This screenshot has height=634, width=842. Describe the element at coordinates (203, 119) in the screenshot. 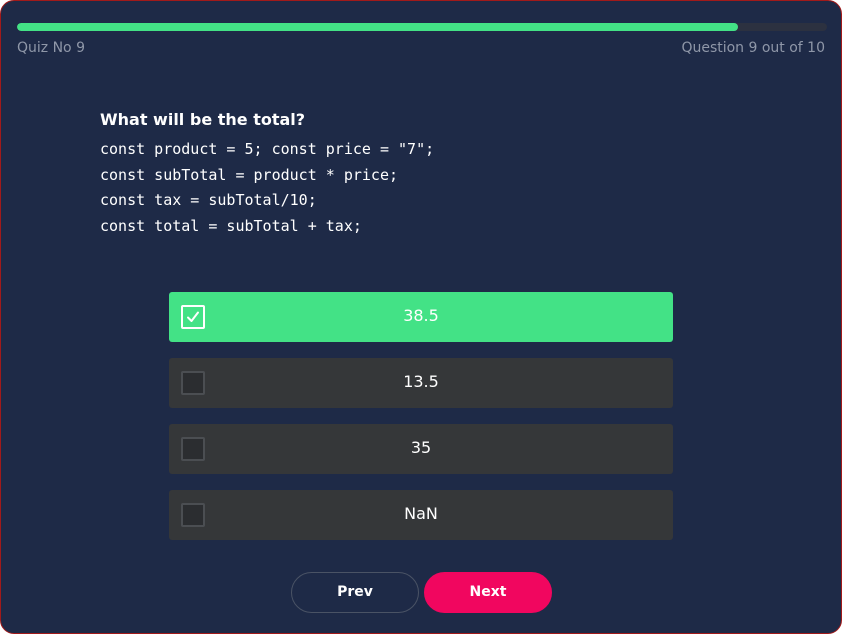

I see `question-title: What will be the total?` at that location.